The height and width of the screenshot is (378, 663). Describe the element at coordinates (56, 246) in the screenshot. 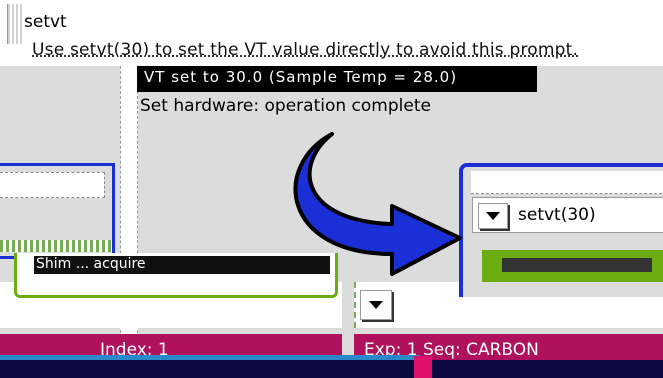

I see `left-dashed-row` at that location.